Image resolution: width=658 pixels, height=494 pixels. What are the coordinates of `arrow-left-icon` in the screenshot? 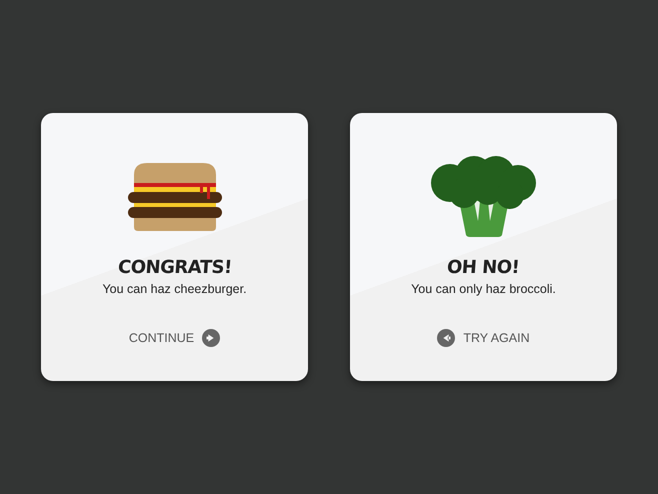 It's located at (446, 338).